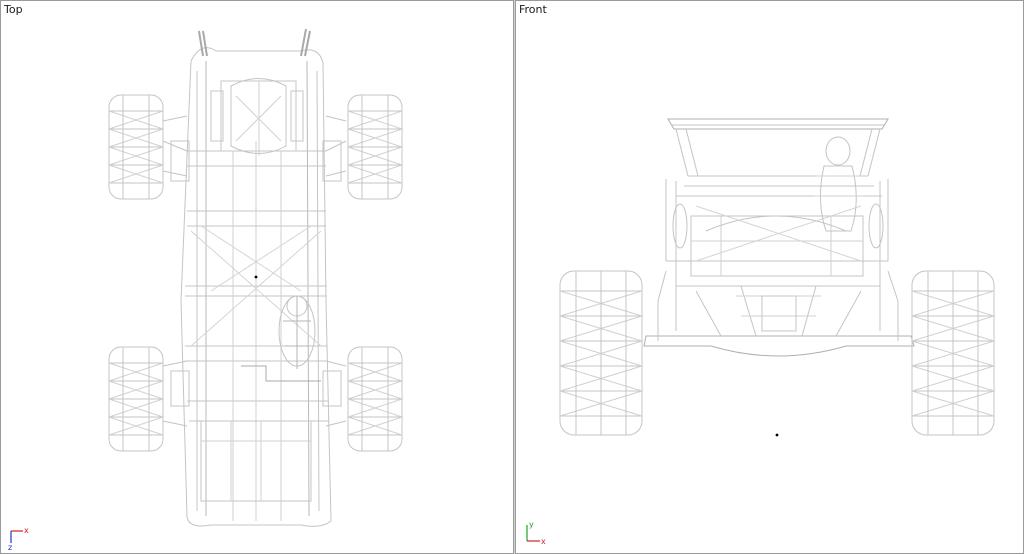 The image size is (1024, 554). What do you see at coordinates (953, 353) in the screenshot?
I see `wheel-right` at bounding box center [953, 353].